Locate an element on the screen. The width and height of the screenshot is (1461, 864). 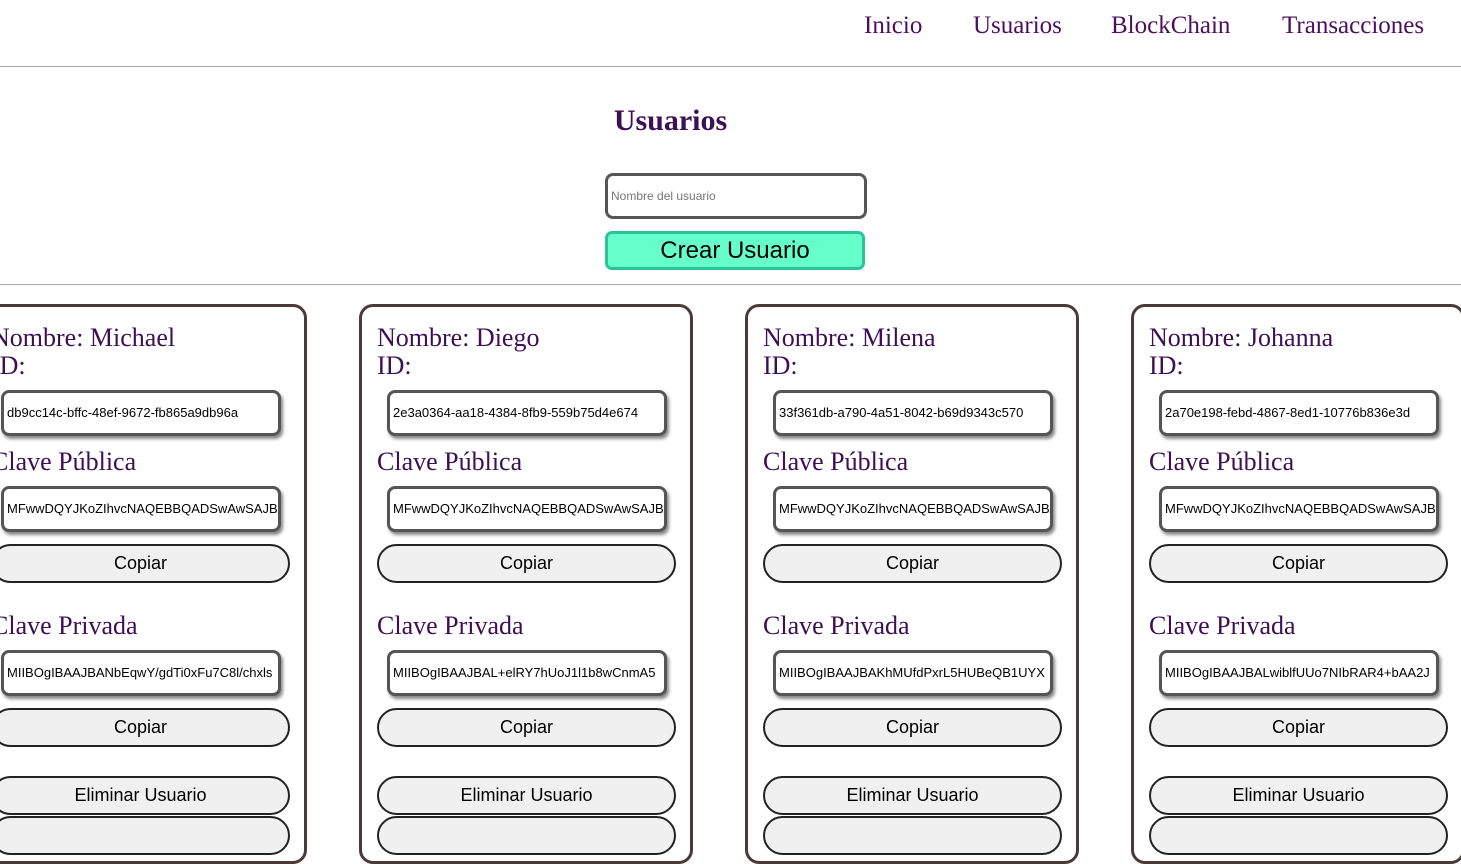
private-key-field: MIIBOgIBAAJBANbEqwY/gdTi0xFu7C8l/chxls is located at coordinates (141, 673).